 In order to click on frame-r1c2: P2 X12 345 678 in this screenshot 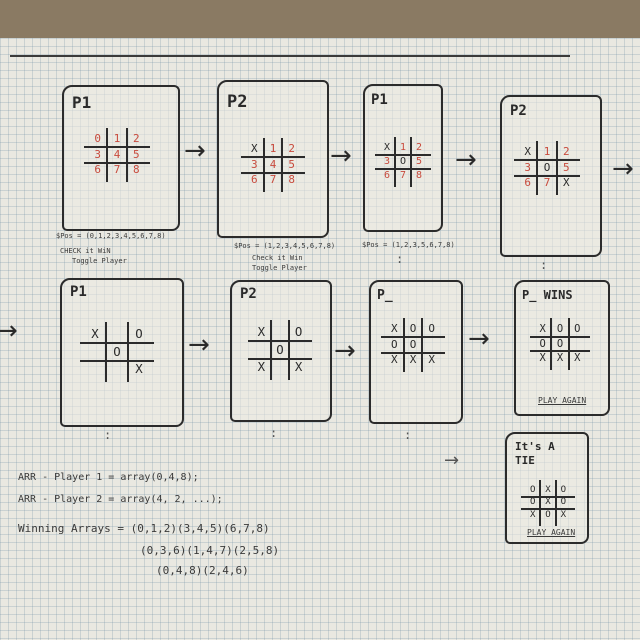, I will do `click(273, 159)`.